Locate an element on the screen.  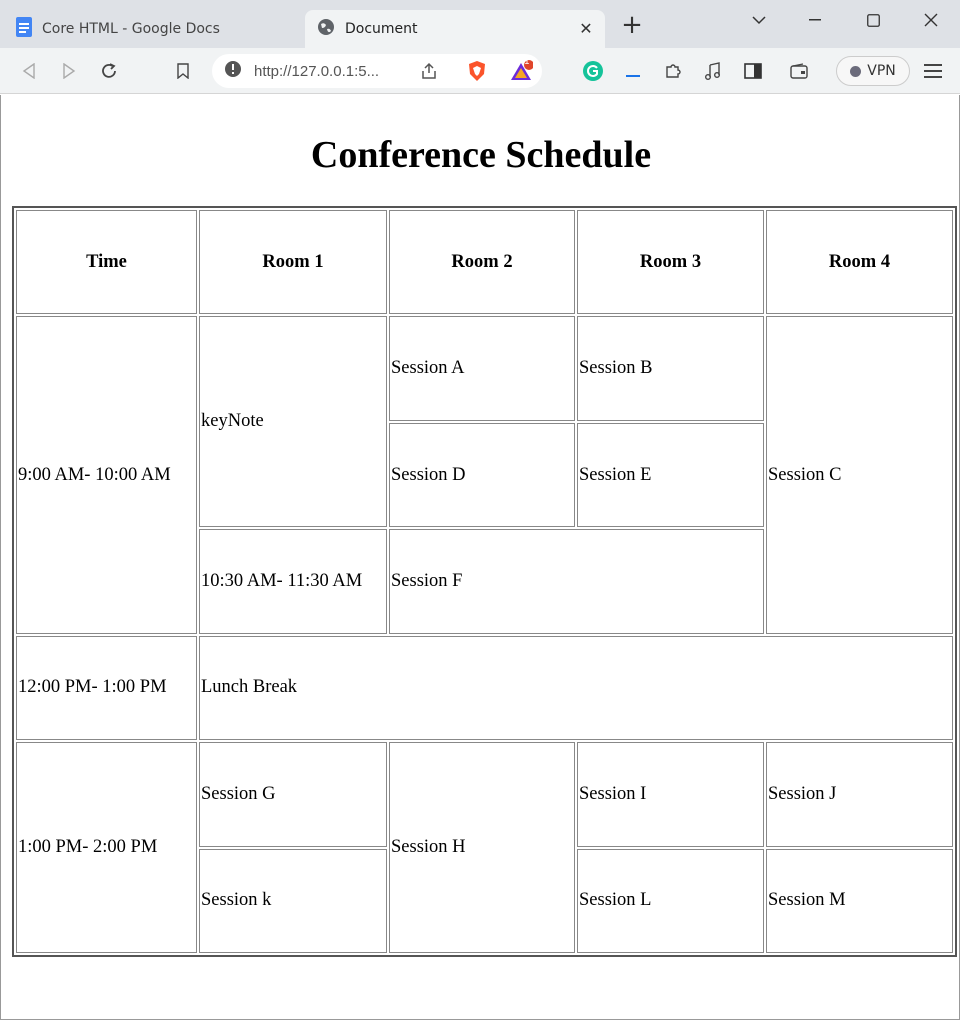
header-room-2: Room 2 is located at coordinates (482, 262).